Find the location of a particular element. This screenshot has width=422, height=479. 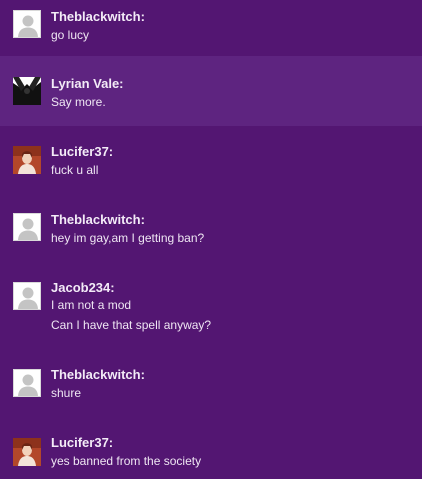

chat-message: Theblackwitch: go lucy is located at coordinates (211, 28).